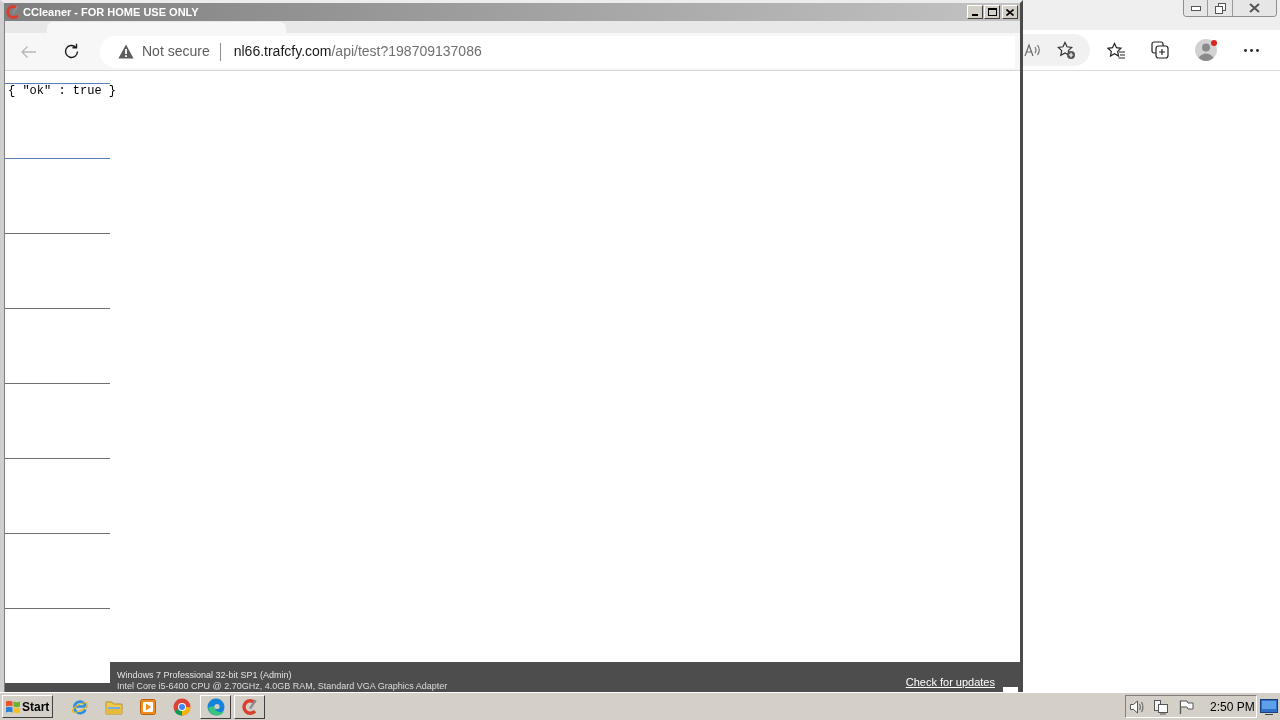  I want to click on clock-text: 2:50 PM, so click(1232, 706).